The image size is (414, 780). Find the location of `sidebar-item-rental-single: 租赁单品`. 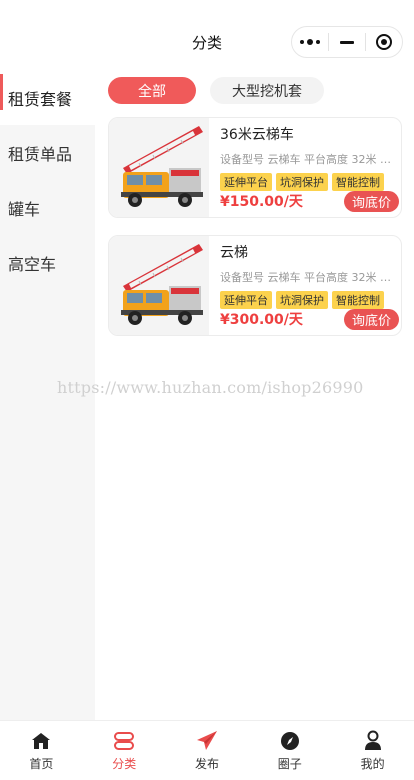

sidebar-item-rental-single: 租赁单品 is located at coordinates (47, 152).